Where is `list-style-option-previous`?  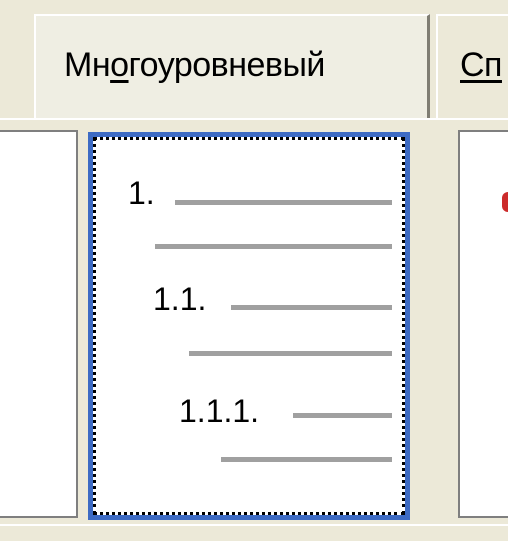
list-style-option-previous is located at coordinates (39, 324).